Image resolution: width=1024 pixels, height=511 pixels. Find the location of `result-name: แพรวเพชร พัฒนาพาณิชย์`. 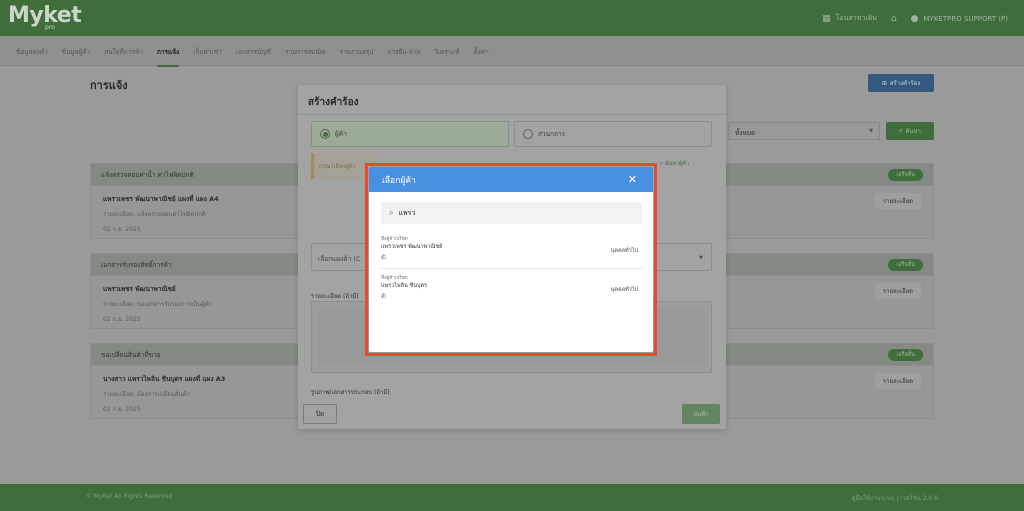

result-name: แพรวเพชร พัฒนาพาณิชย์ is located at coordinates (412, 247).